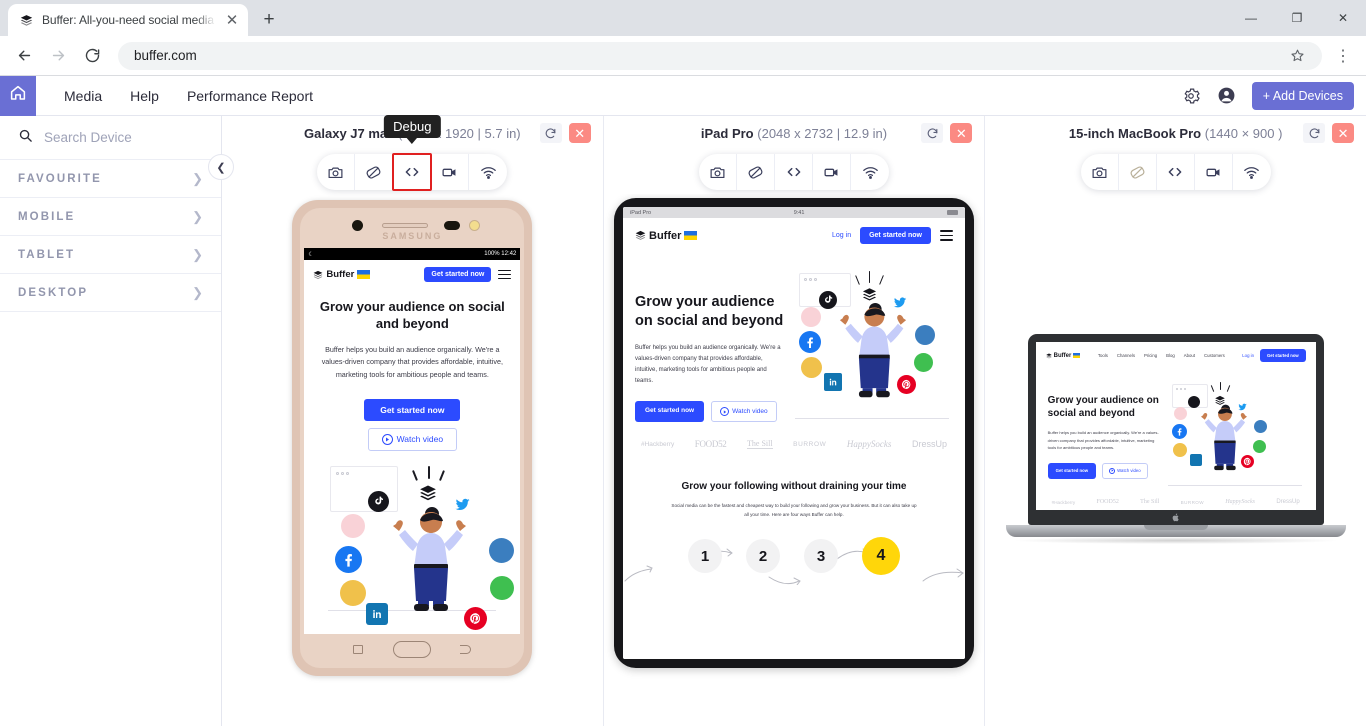 The width and height of the screenshot is (1366, 726). I want to click on user-icon, so click(1227, 96).